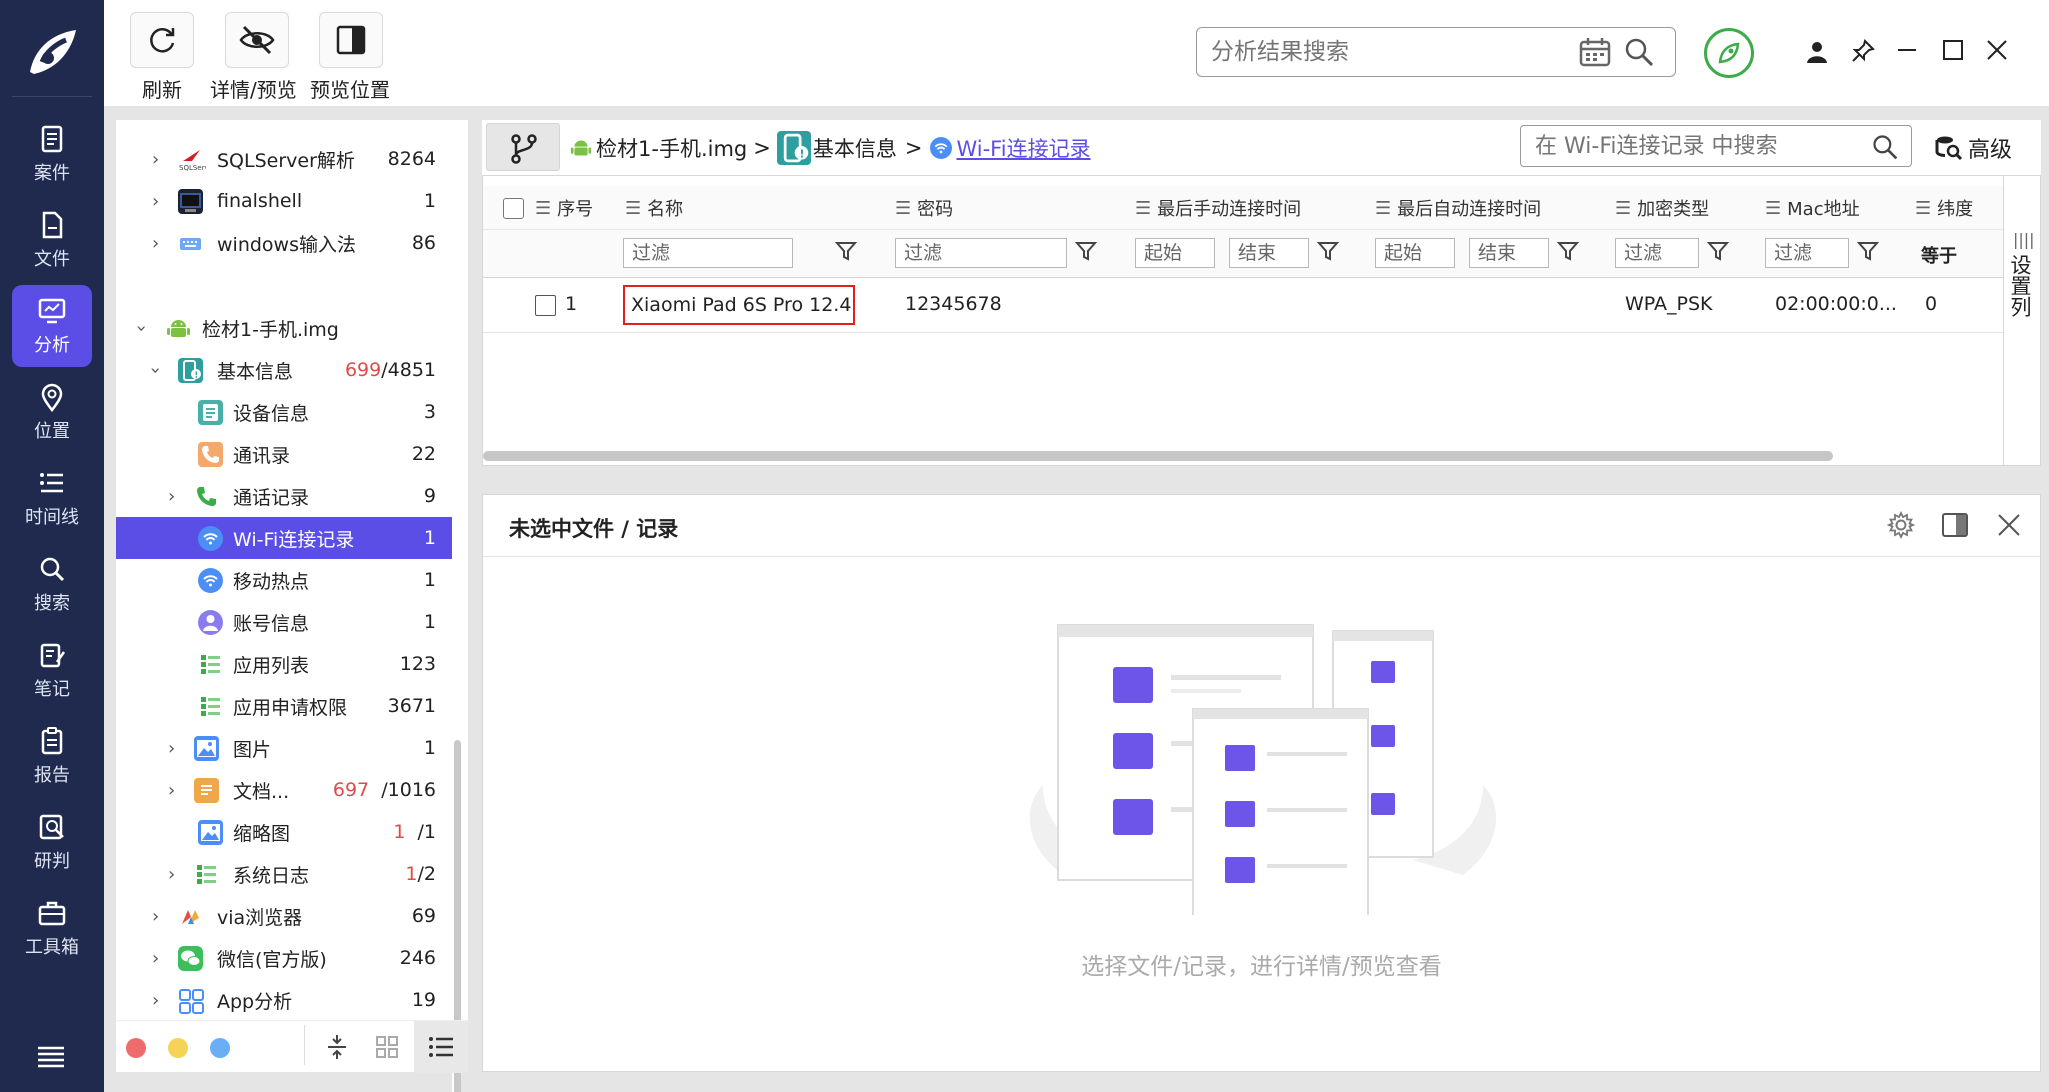  What do you see at coordinates (1175, 253) in the screenshot?
I see `manual-time-start-input: 起始` at bounding box center [1175, 253].